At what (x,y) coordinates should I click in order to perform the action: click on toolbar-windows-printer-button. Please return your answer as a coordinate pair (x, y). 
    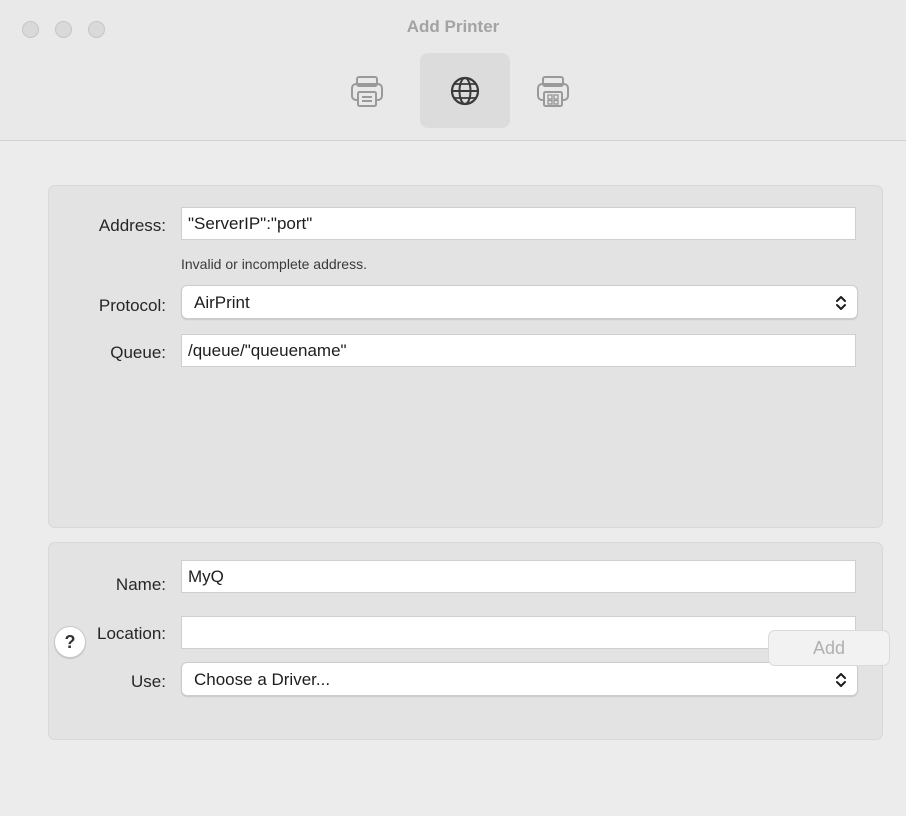
    Looking at the image, I should click on (553, 90).